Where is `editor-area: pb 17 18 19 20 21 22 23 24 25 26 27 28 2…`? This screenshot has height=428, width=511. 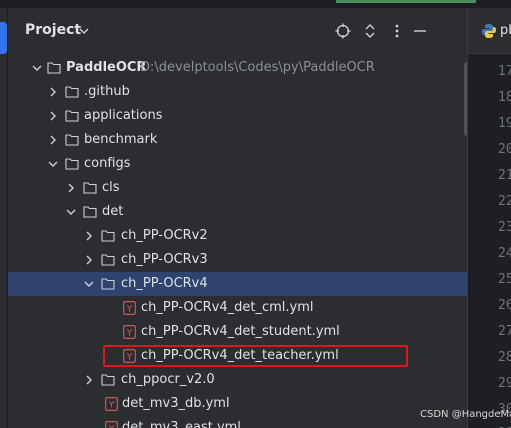 editor-area: pb 17 18 19 20 21 22 23 24 25 26 27 28 2… is located at coordinates (489, 218).